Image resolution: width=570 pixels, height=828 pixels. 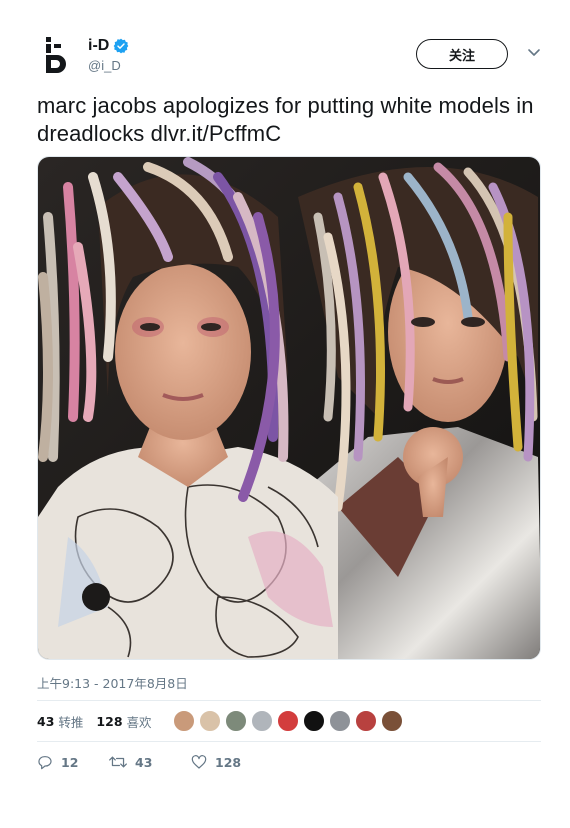 What do you see at coordinates (112, 682) in the screenshot?
I see `tweet-timestamp: 上午9:13 - 2017年8月8日` at bounding box center [112, 682].